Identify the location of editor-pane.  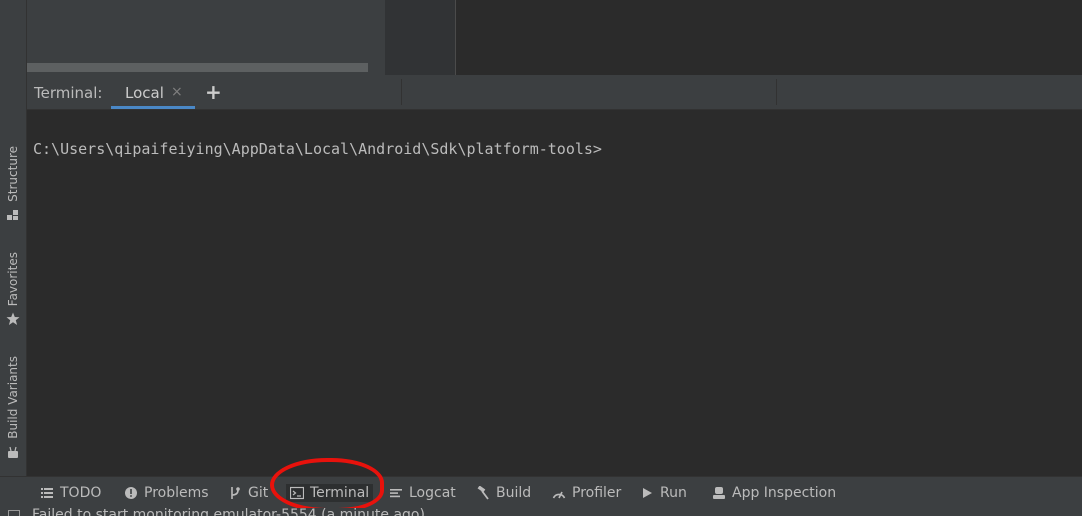
(769, 37).